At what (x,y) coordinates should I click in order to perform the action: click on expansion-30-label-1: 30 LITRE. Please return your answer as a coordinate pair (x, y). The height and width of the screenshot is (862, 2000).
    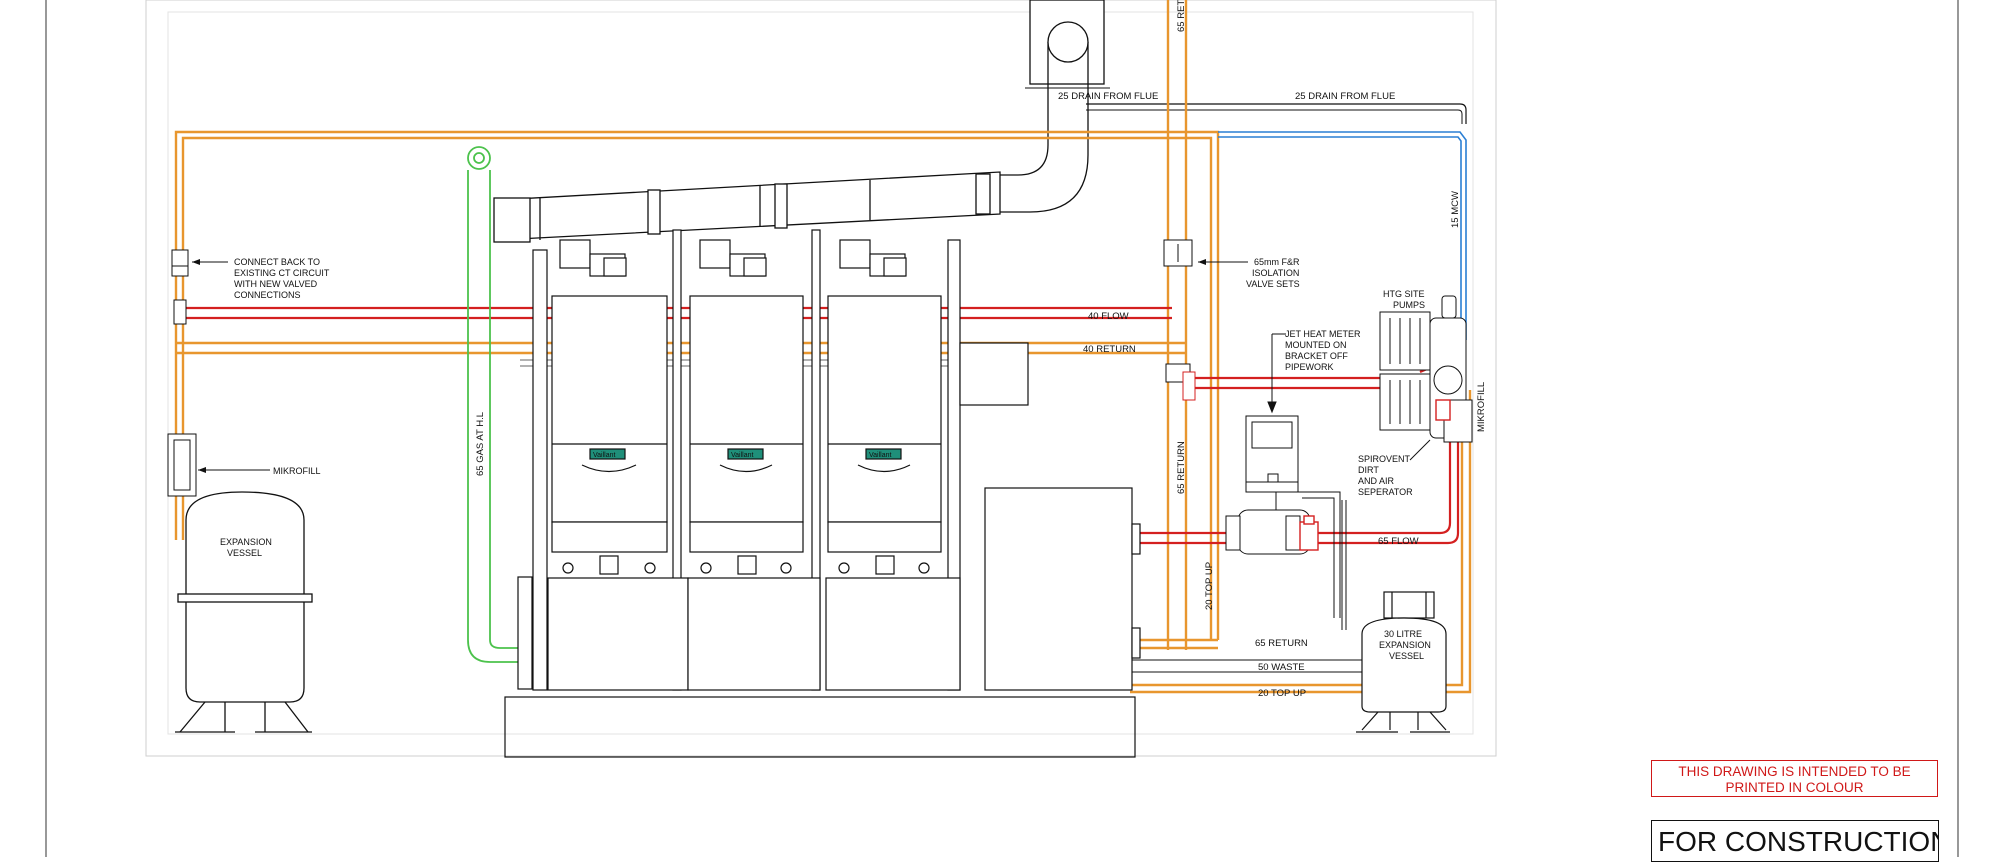
    Looking at the image, I should click on (1403, 634).